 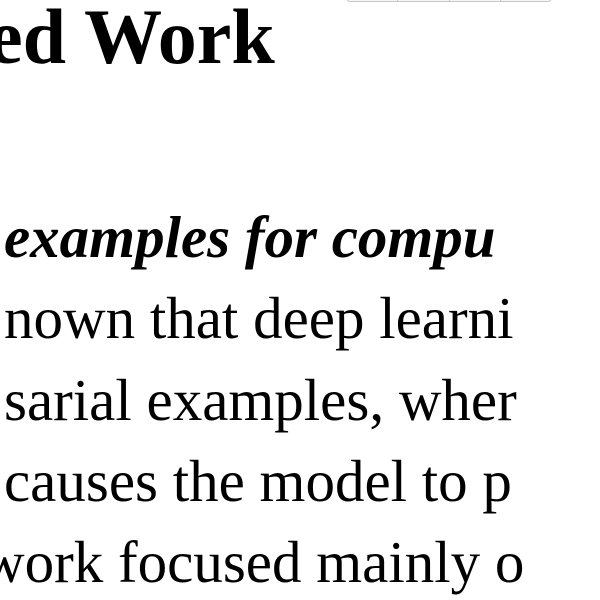 What do you see at coordinates (260, 400) in the screenshot?
I see `body-text-line: sarial examples, wher` at bounding box center [260, 400].